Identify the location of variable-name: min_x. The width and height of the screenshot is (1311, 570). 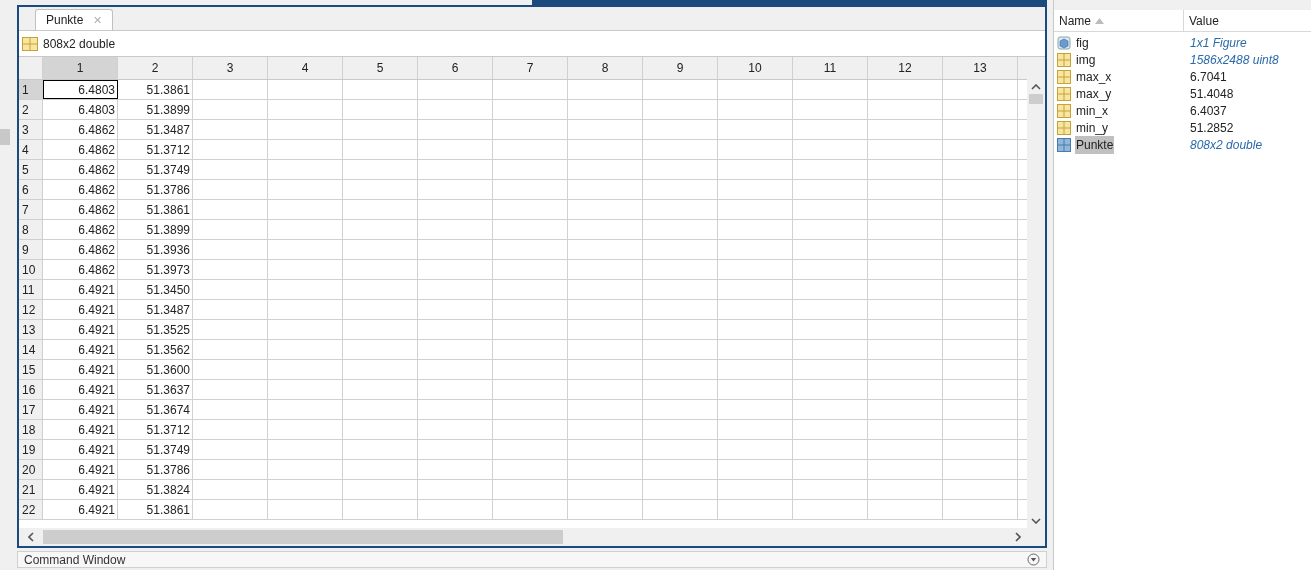
(1092, 110).